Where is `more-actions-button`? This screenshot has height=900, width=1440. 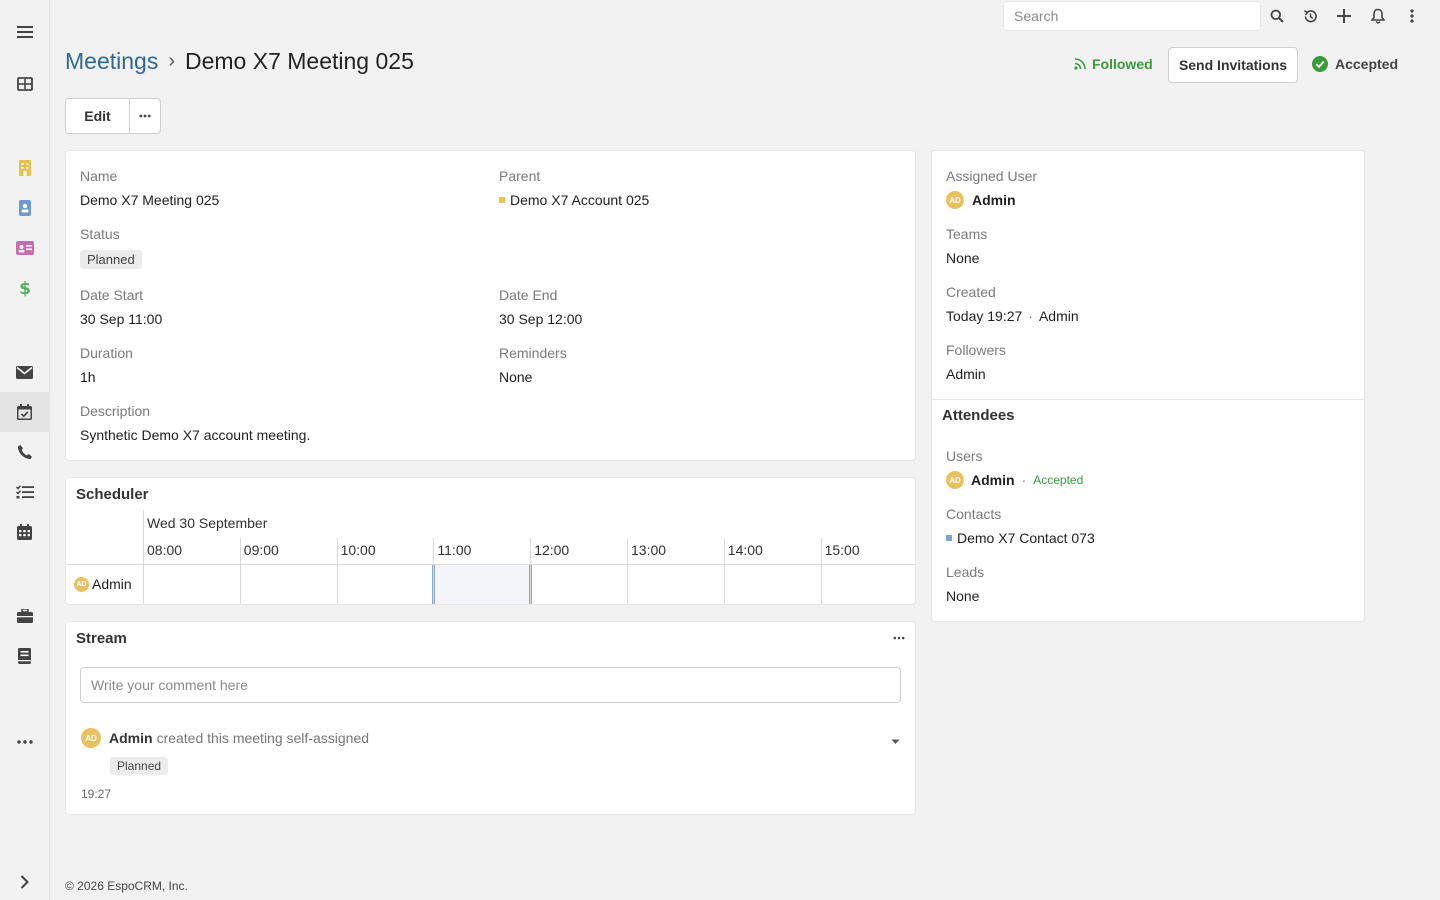
more-actions-button is located at coordinates (145, 116).